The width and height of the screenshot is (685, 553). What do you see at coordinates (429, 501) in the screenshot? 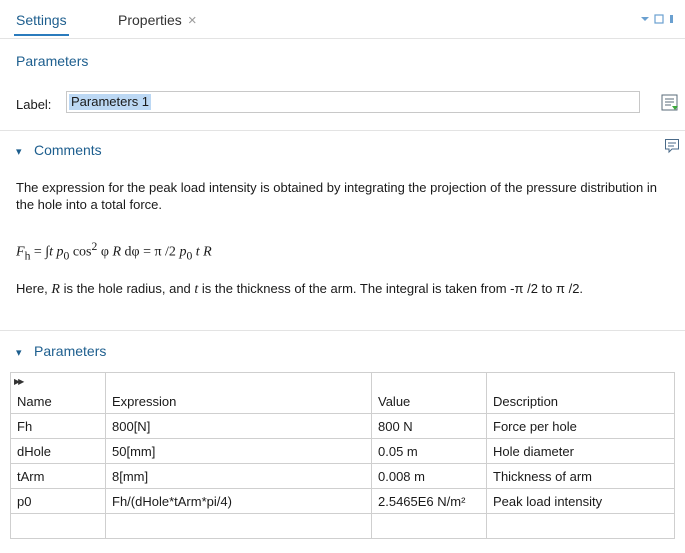
I see `cell-value: 2.5465E6 N/m²` at bounding box center [429, 501].